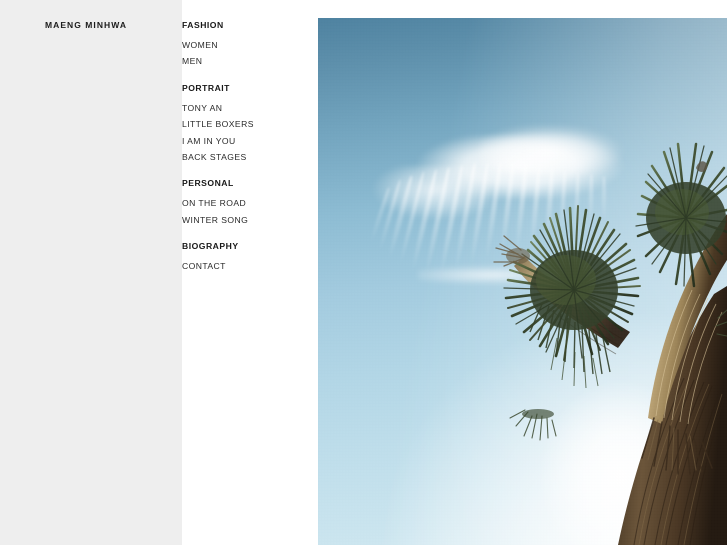 The image size is (727, 545). What do you see at coordinates (250, 257) in the screenshot?
I see `nav-group-biography: BIOGRAPHY CONTACT` at bounding box center [250, 257].